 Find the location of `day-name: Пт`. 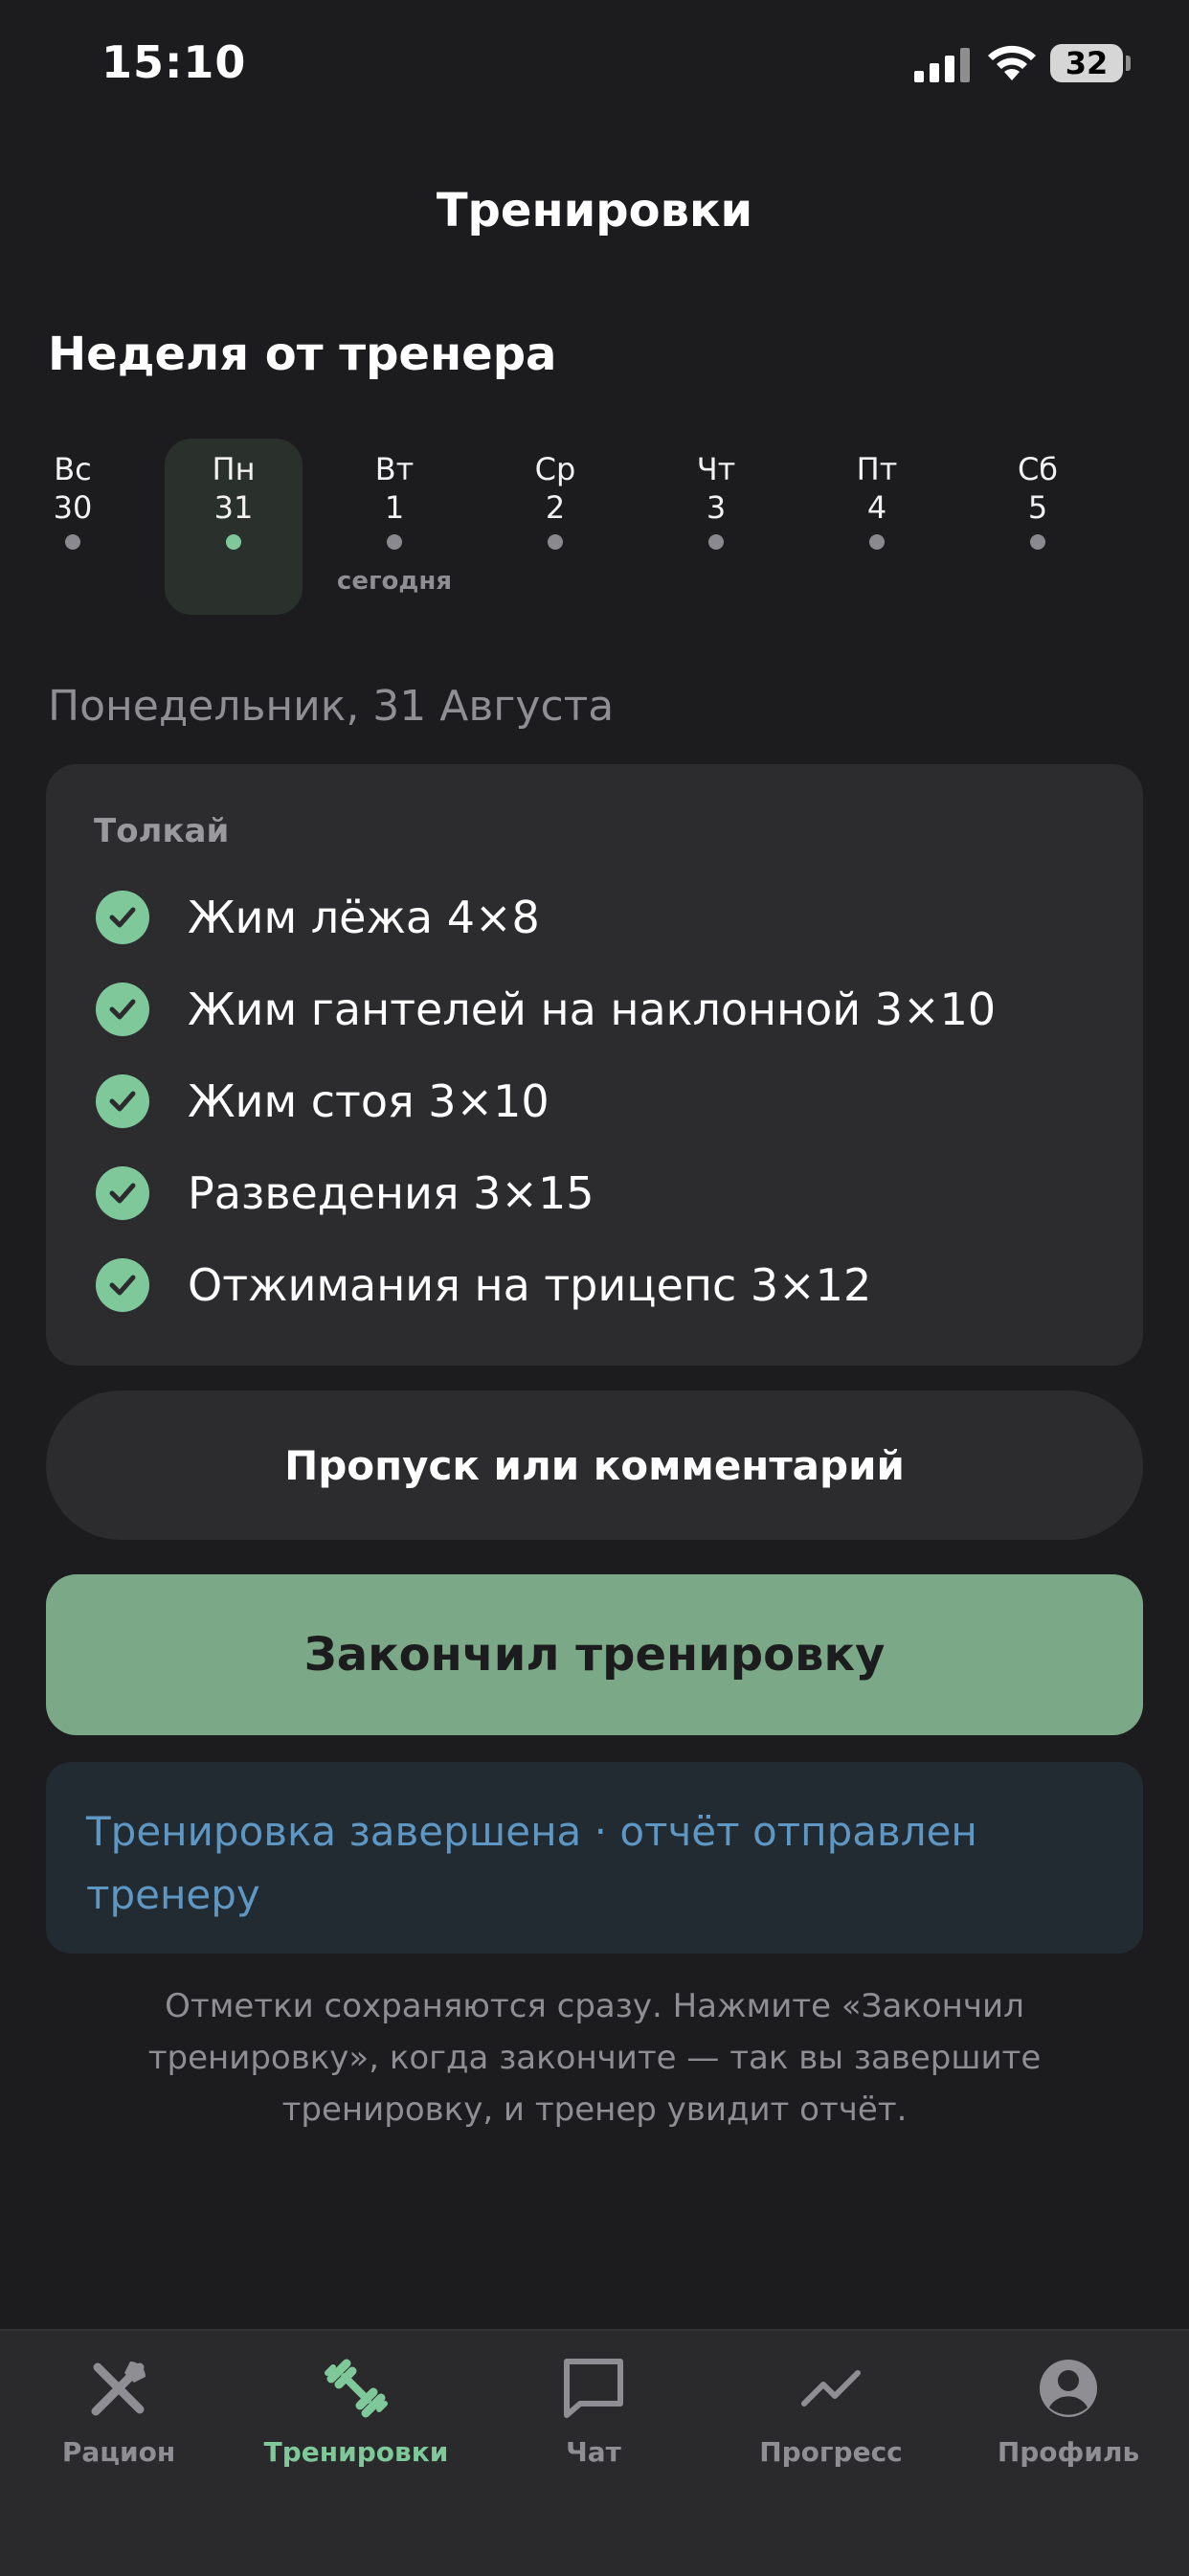

day-name: Пт is located at coordinates (877, 469).